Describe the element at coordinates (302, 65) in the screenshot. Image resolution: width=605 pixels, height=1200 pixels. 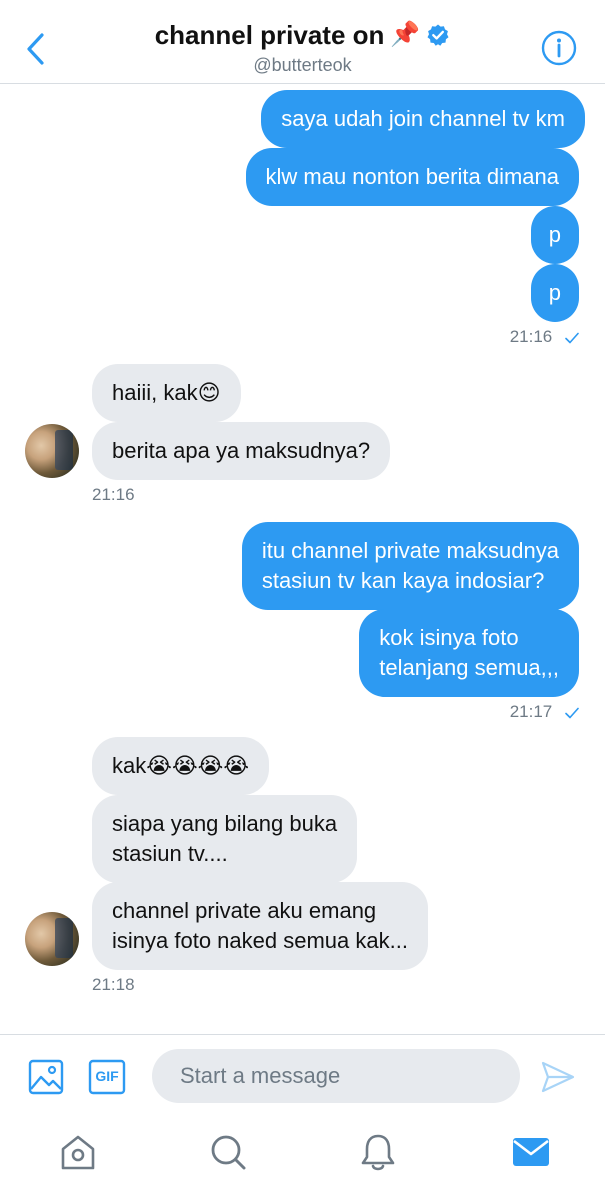
I see `conversation-handle: @butterteok` at that location.